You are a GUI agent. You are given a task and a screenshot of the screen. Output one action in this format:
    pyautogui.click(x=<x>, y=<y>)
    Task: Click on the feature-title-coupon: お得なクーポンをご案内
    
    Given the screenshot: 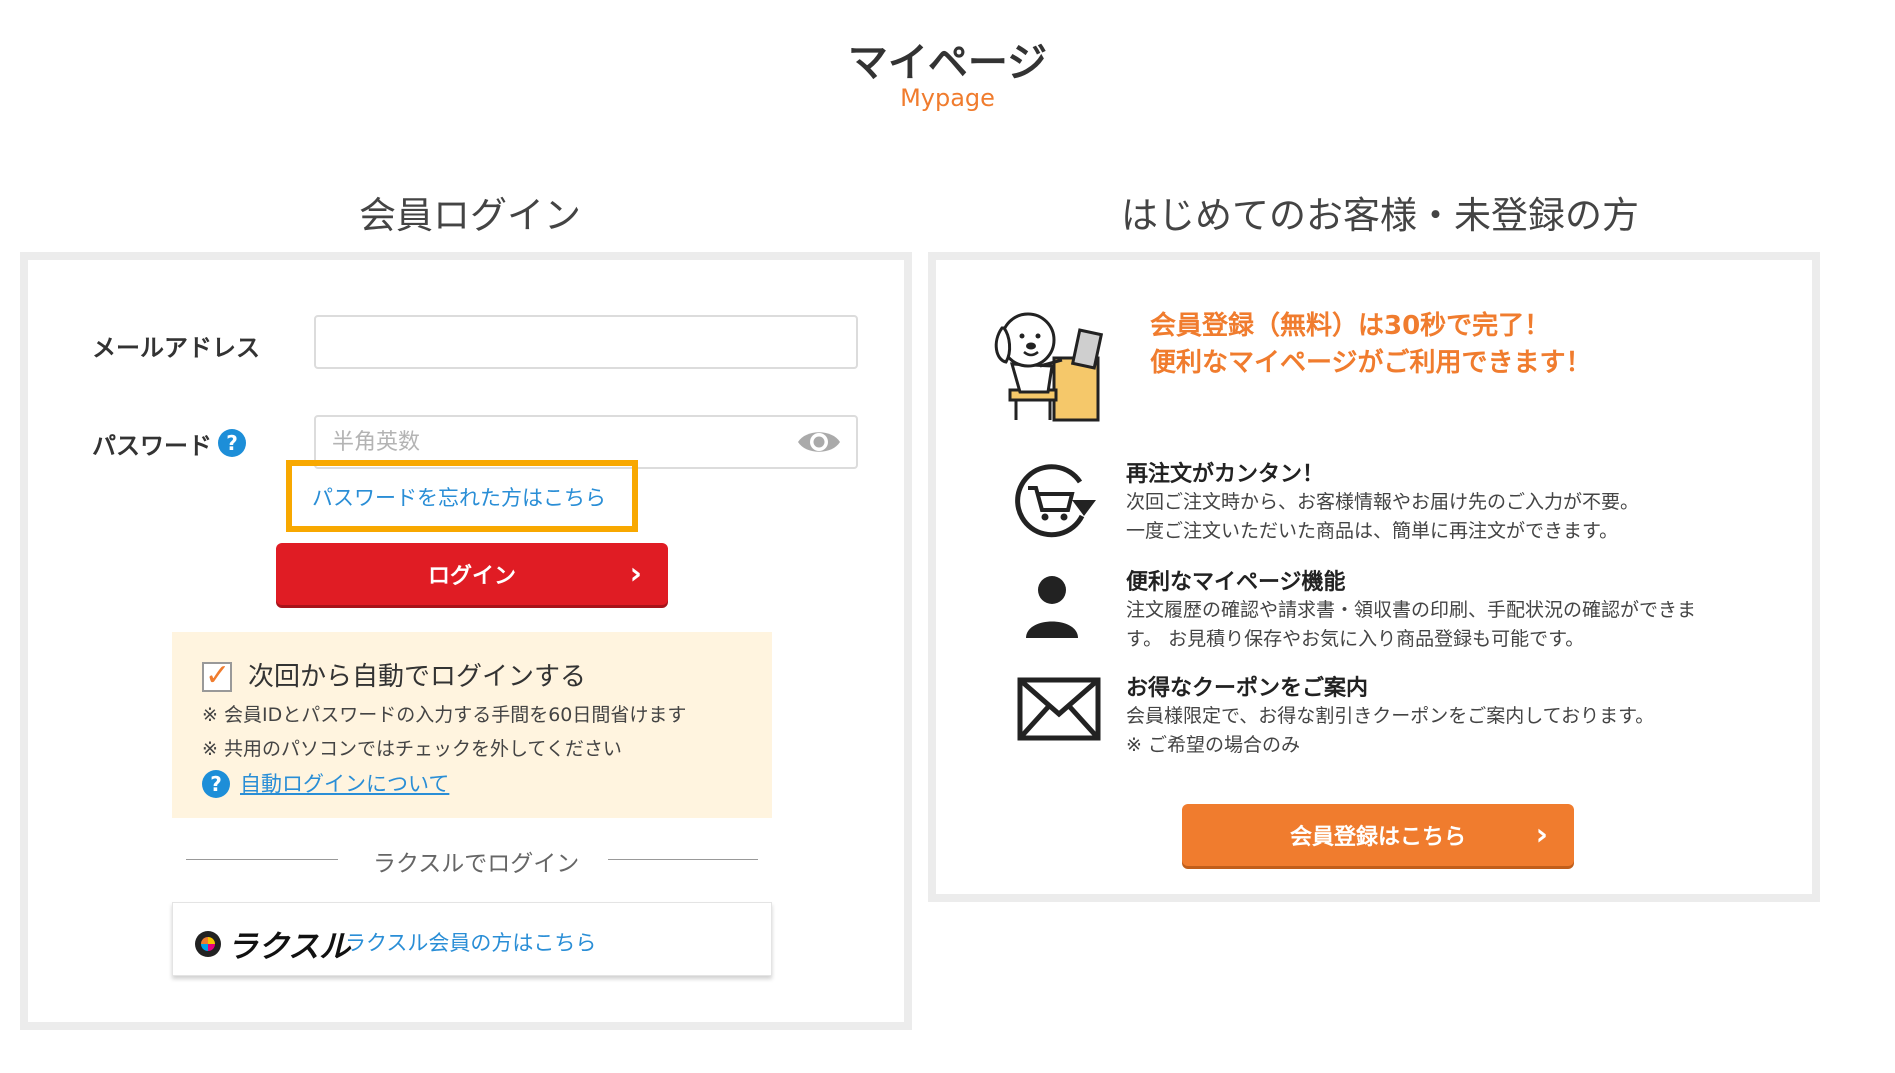 What is the action you would take?
    pyautogui.click(x=1247, y=688)
    